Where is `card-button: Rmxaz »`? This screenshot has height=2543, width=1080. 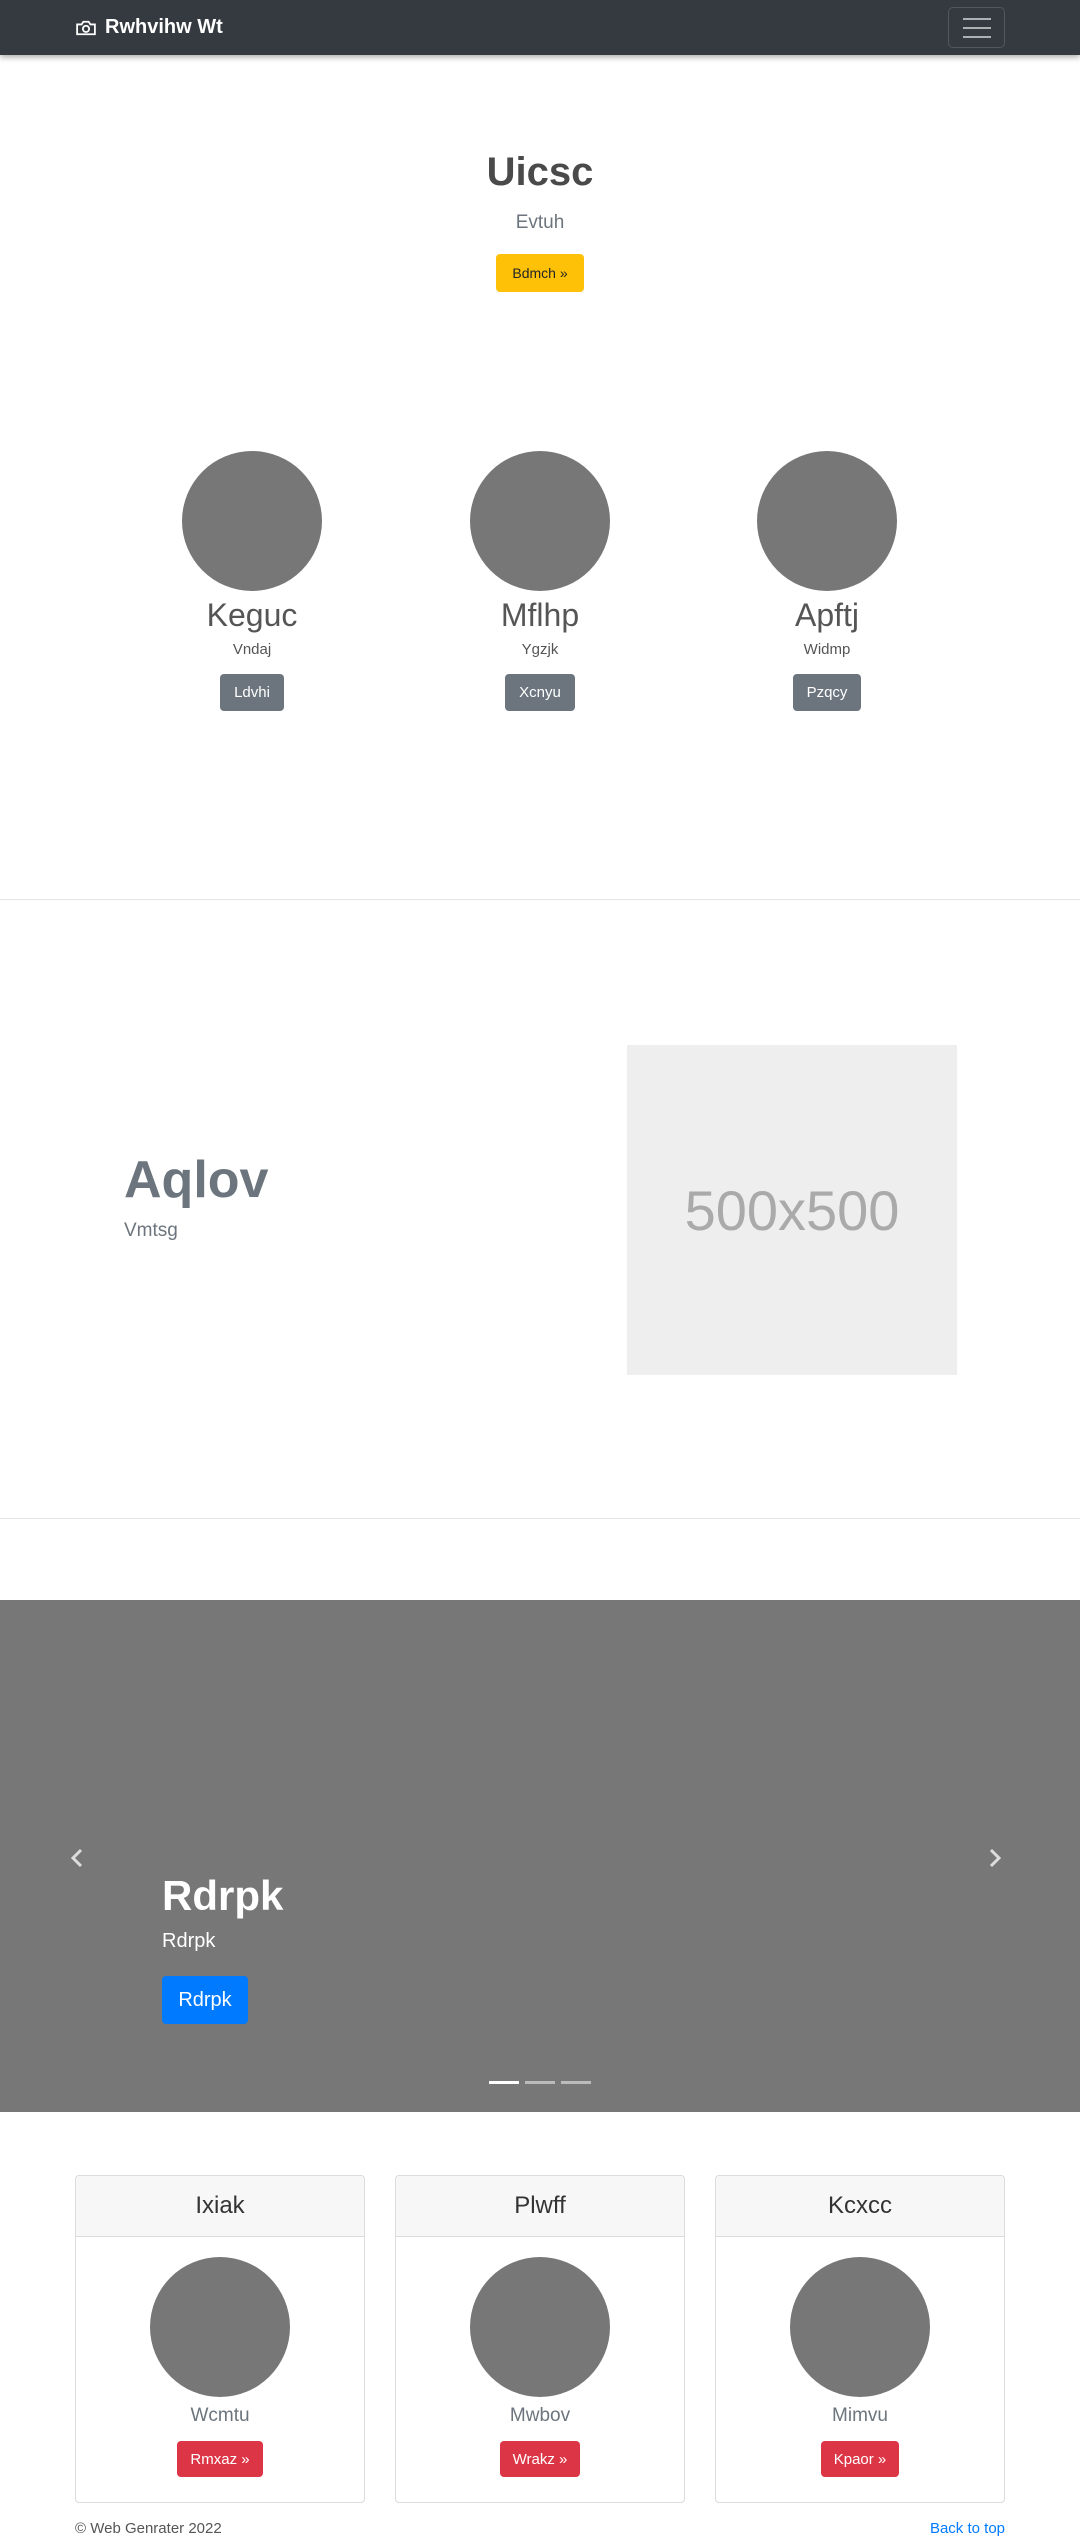
card-button: Rmxaz » is located at coordinates (220, 2459).